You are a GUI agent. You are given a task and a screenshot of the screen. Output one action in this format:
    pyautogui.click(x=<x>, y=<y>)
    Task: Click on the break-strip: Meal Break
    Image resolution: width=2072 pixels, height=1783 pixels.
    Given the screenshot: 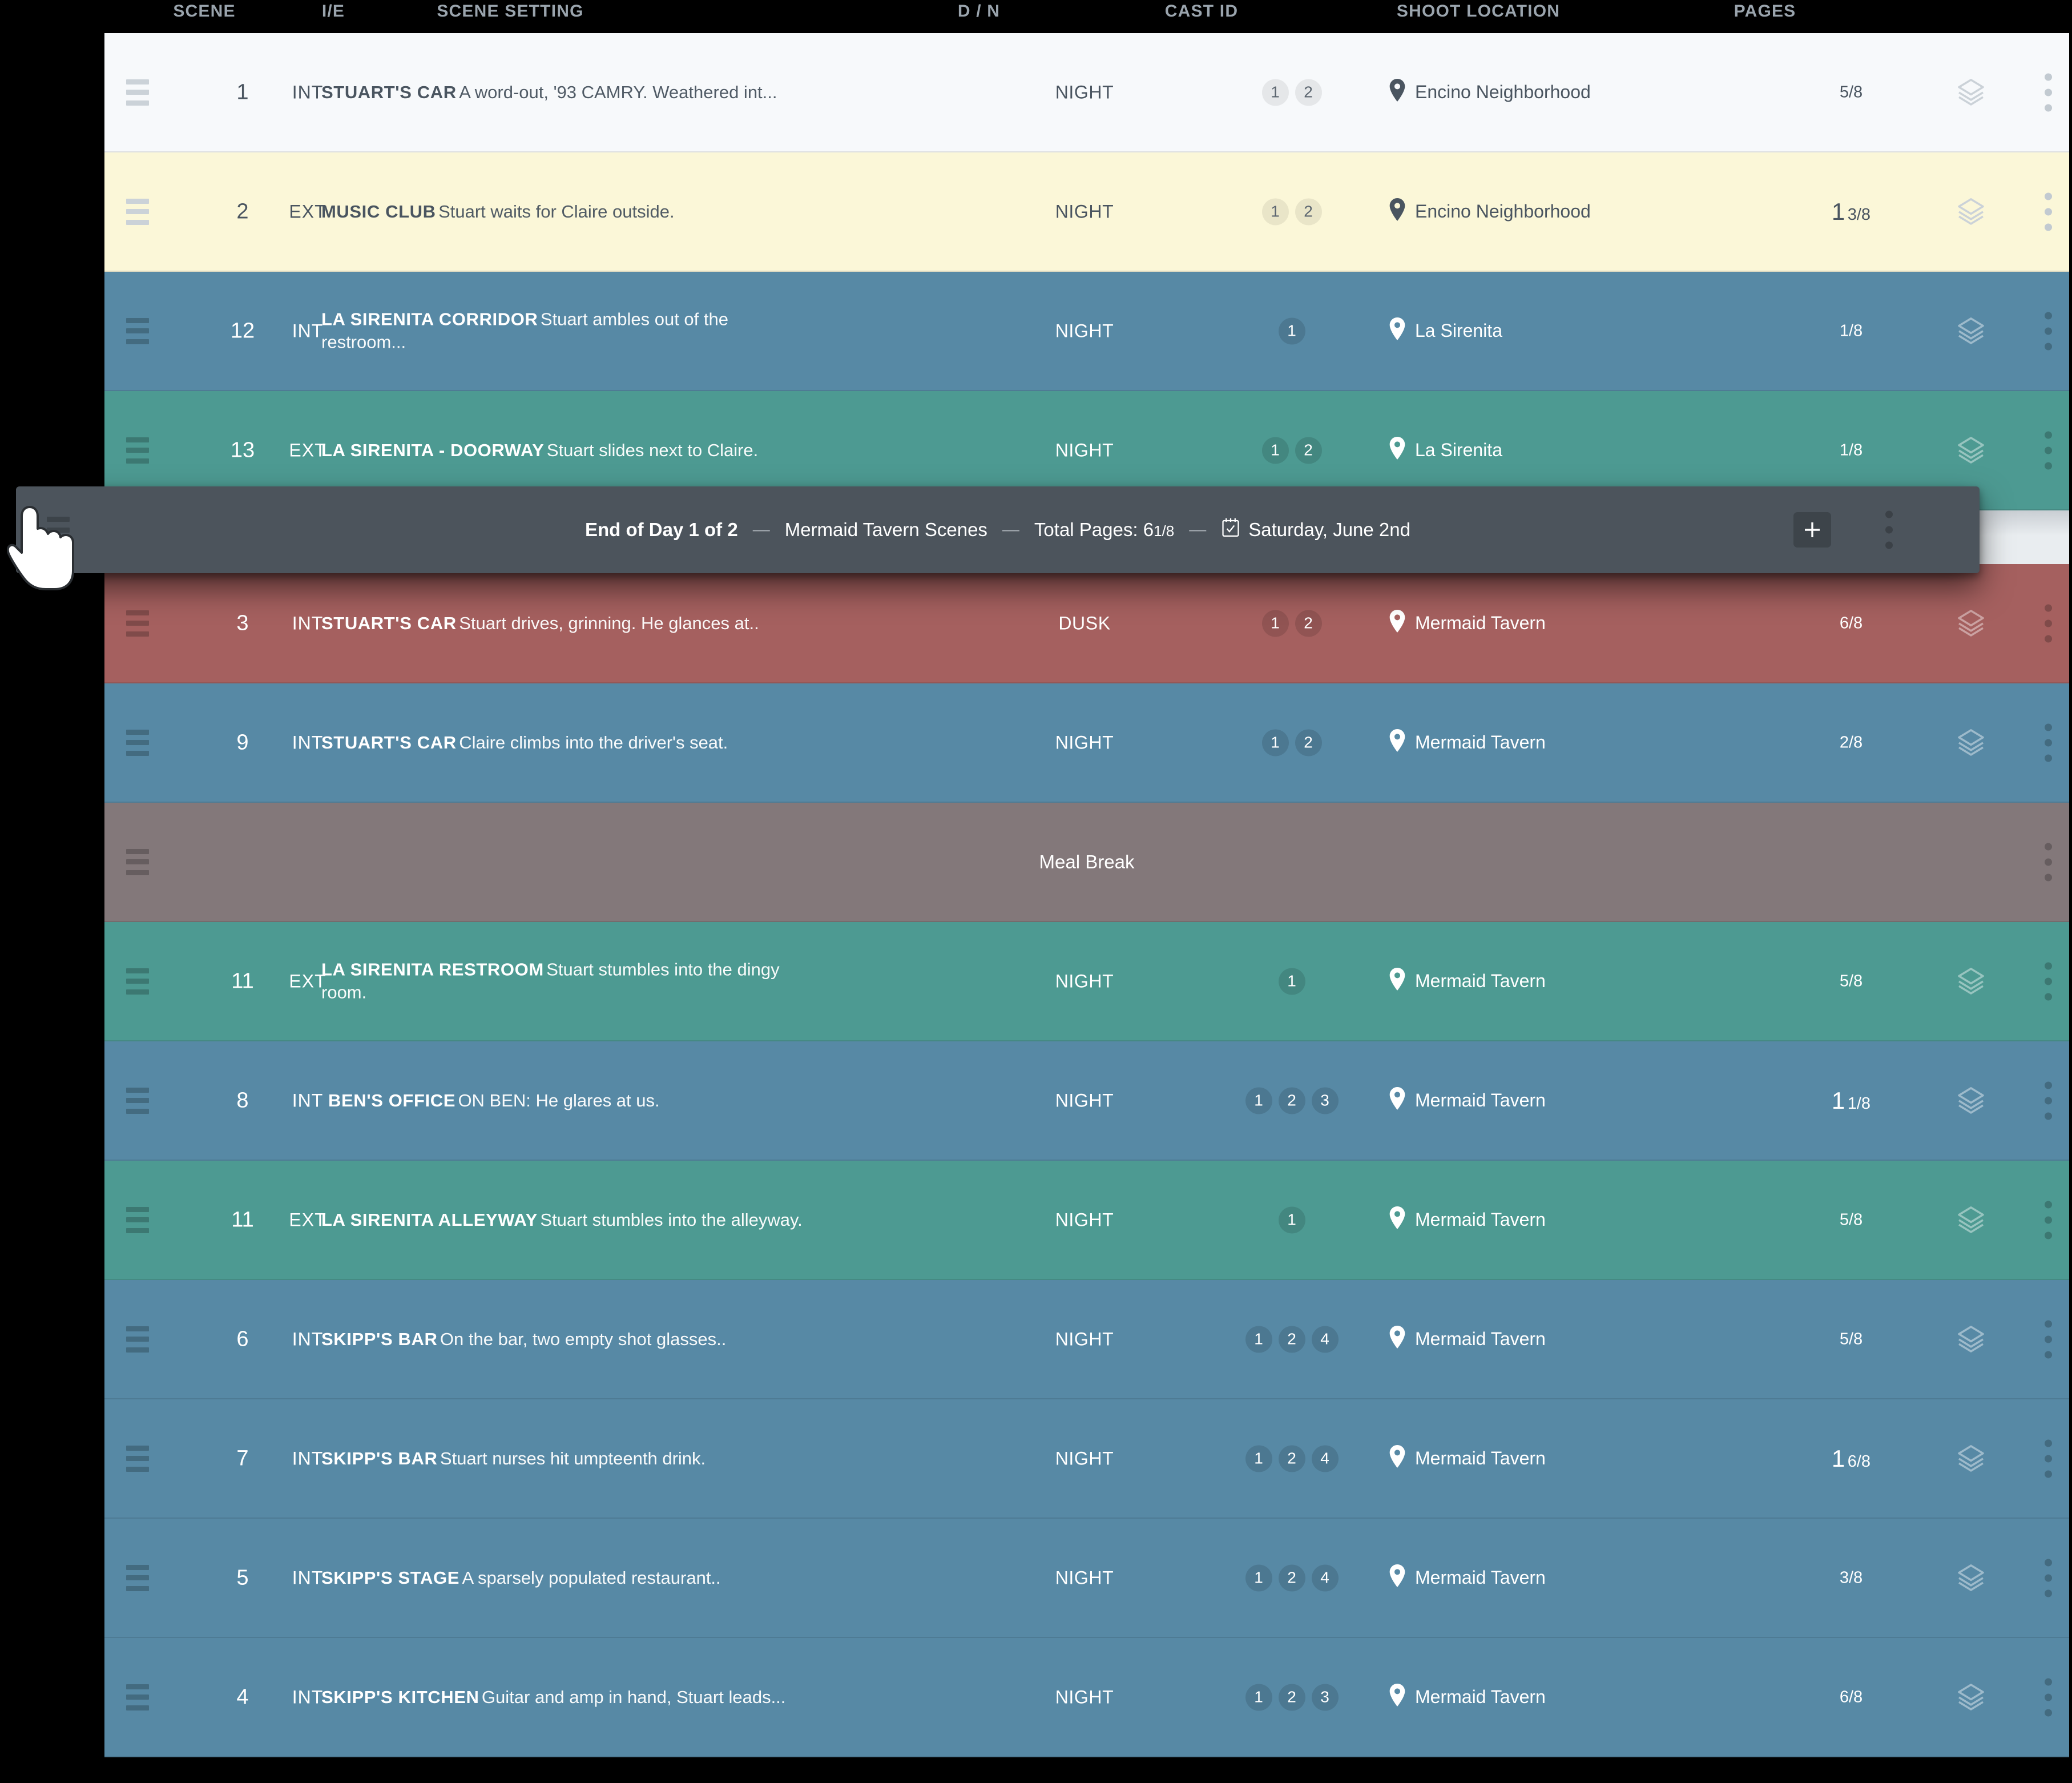 What is the action you would take?
    pyautogui.click(x=1086, y=862)
    